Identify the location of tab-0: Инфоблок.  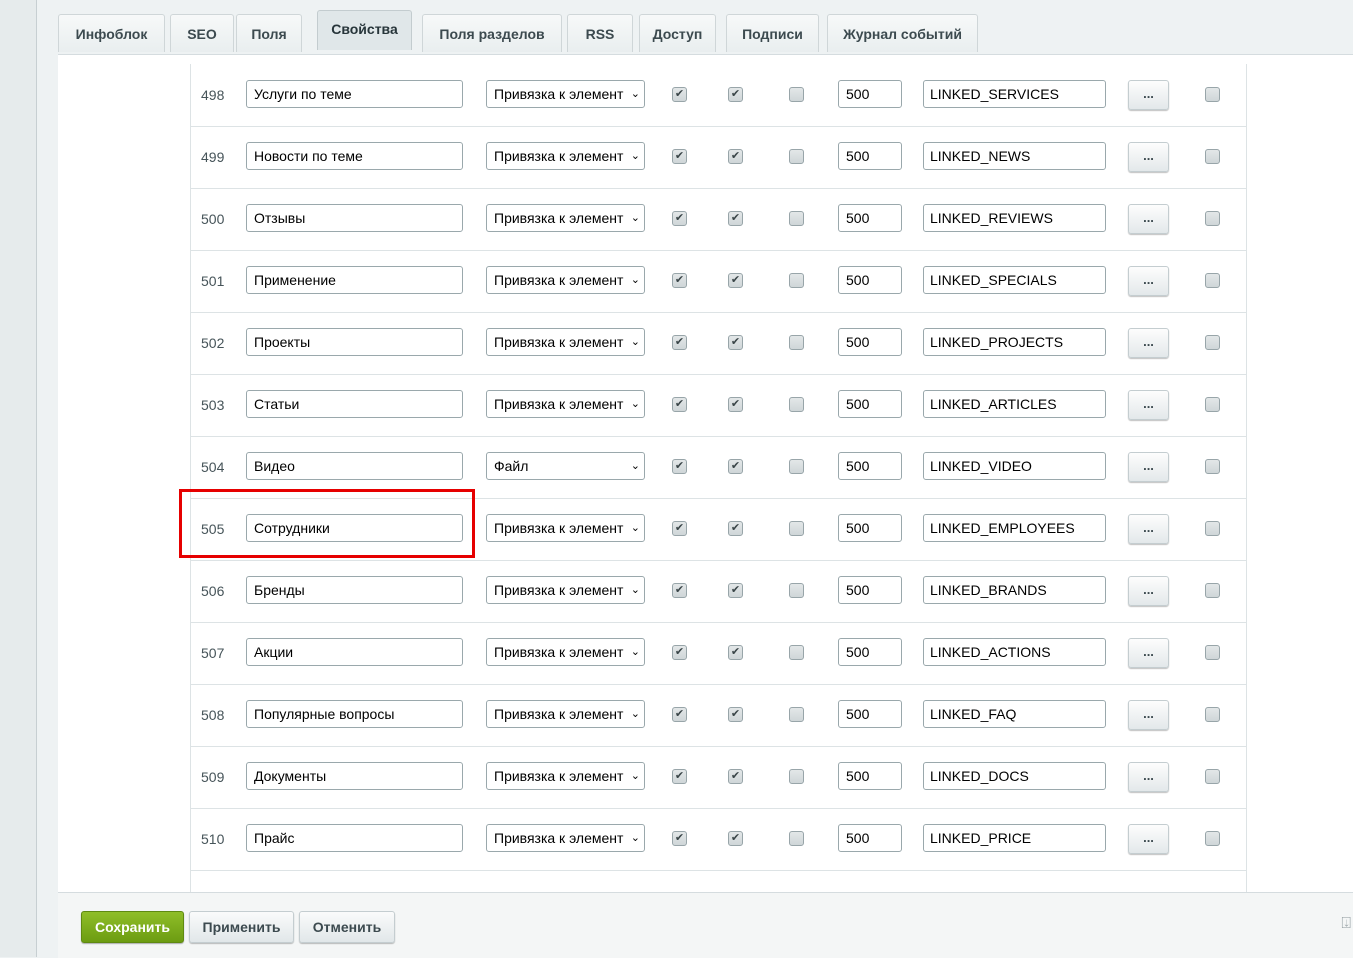
(111, 33).